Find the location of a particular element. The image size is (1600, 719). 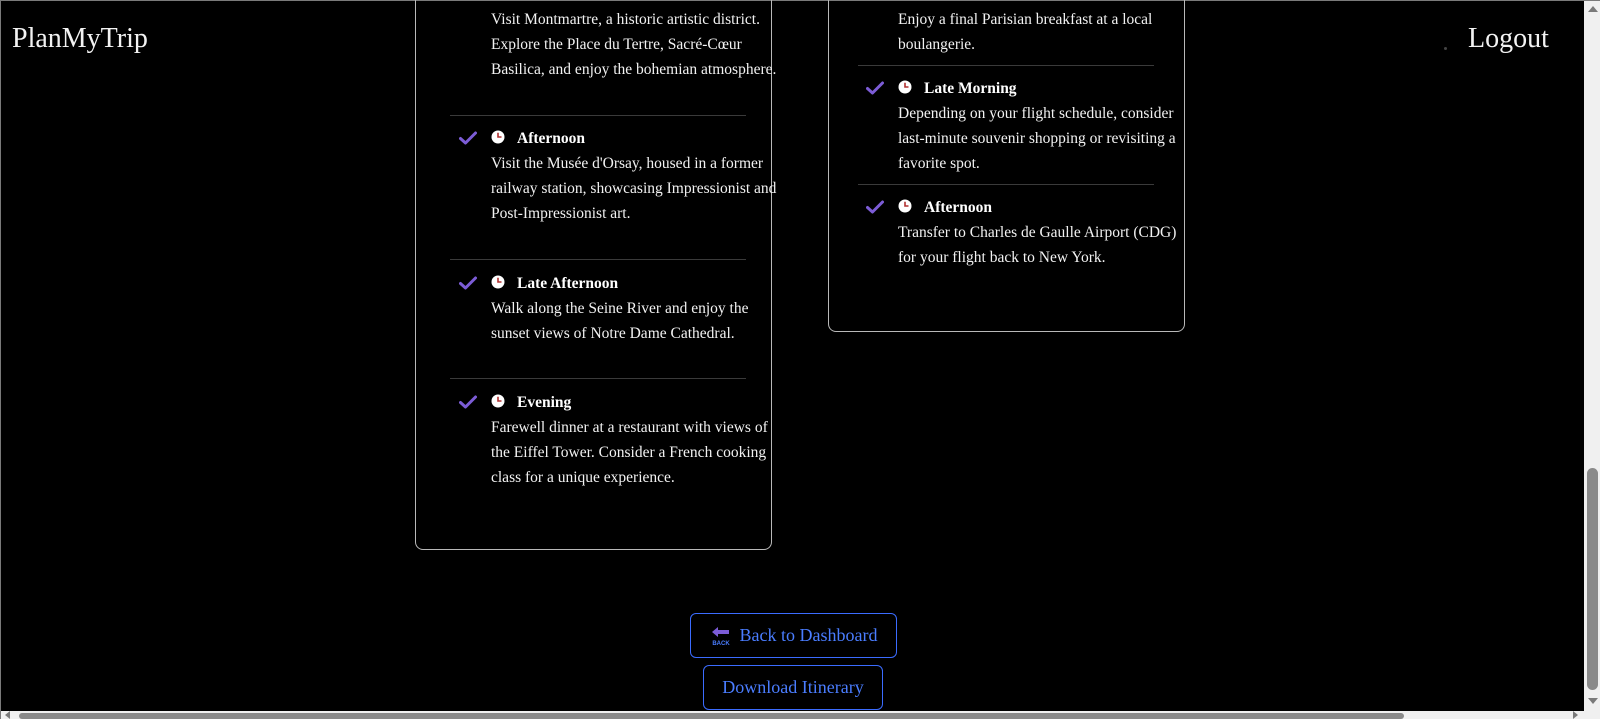

scroll-down-icon is located at coordinates (1593, 701).